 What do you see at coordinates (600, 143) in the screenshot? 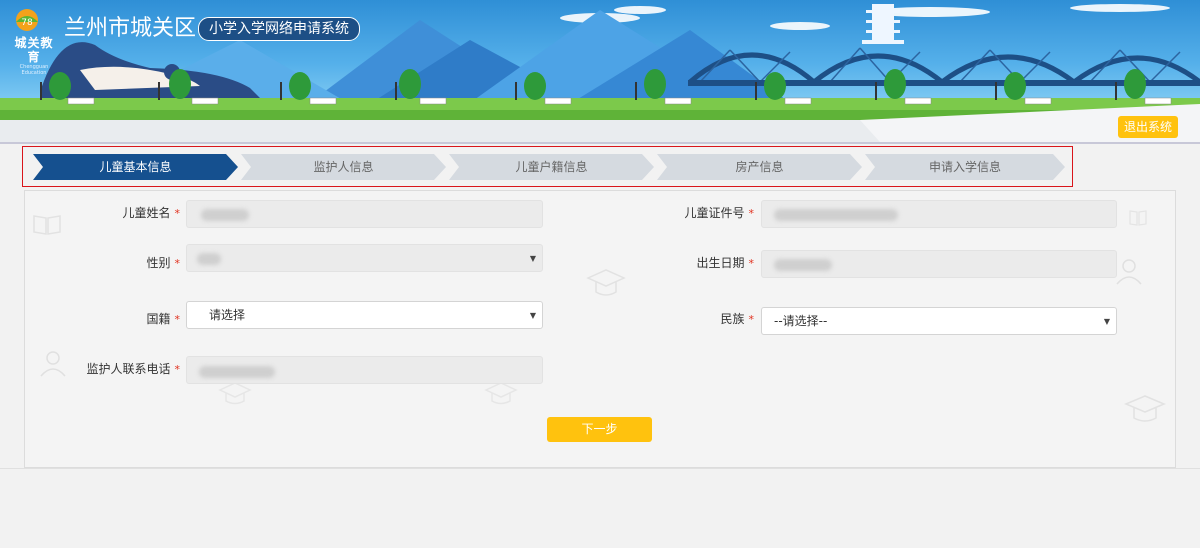
I see `header-divider` at bounding box center [600, 143].